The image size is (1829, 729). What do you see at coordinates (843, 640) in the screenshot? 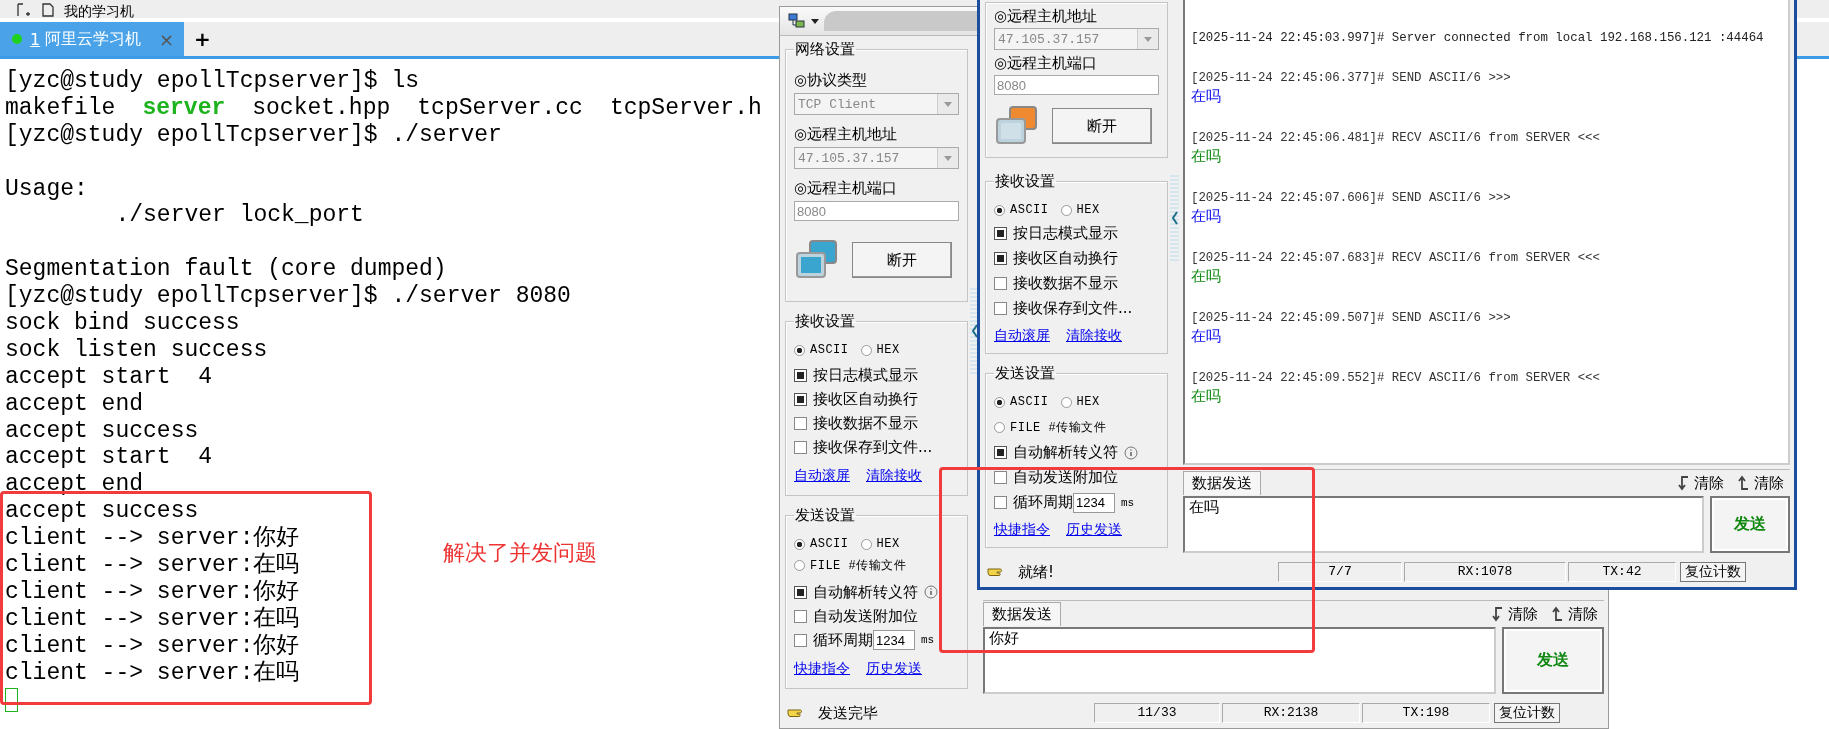
I see `checkbox-label: 循环周期` at bounding box center [843, 640].